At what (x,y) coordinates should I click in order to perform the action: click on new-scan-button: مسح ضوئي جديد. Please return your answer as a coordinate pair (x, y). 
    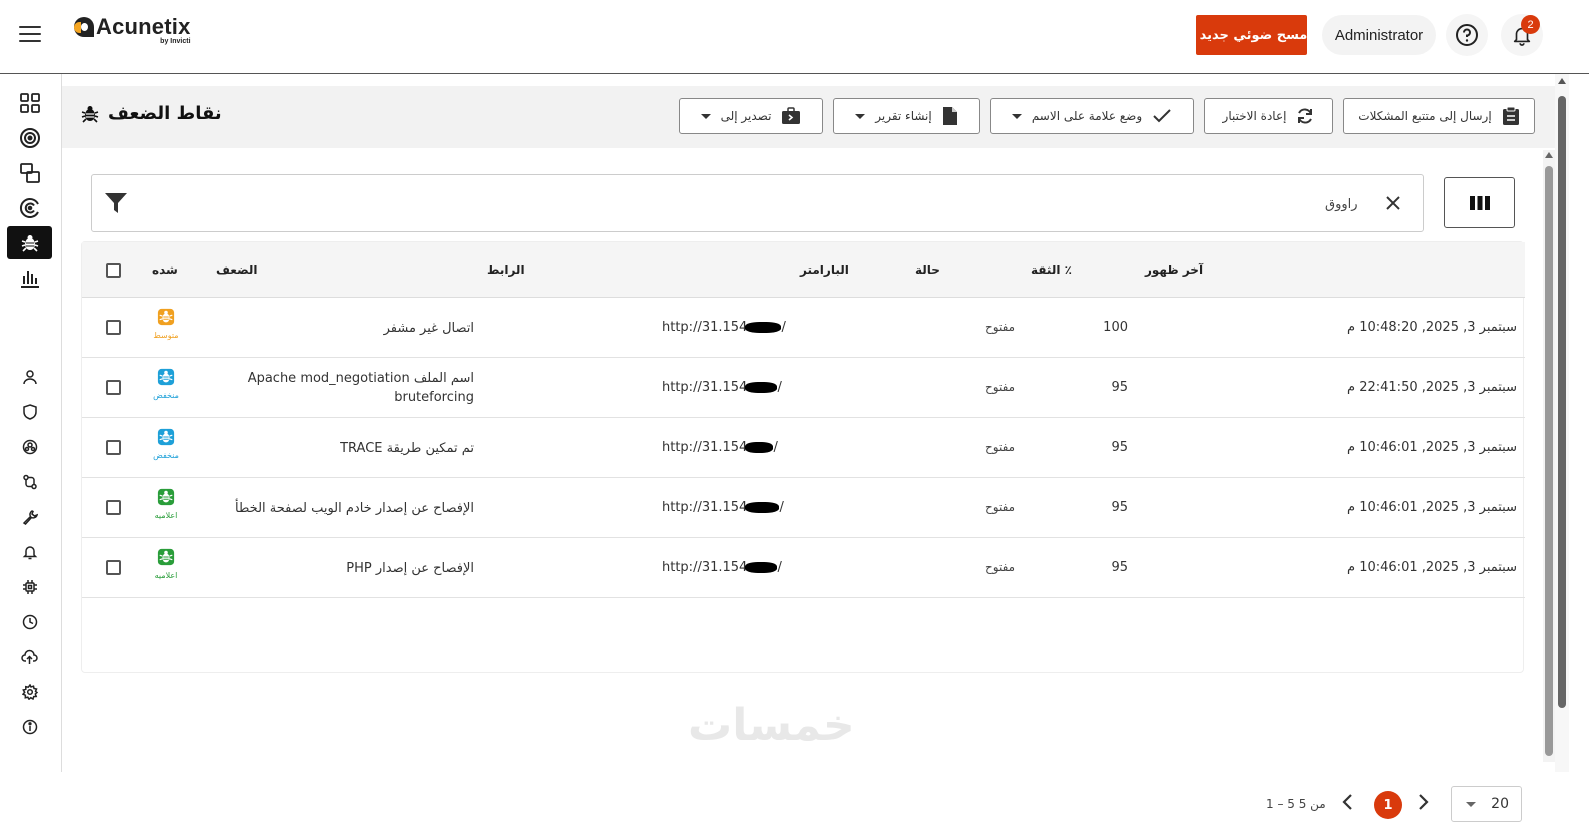
    Looking at the image, I should click on (1251, 35).